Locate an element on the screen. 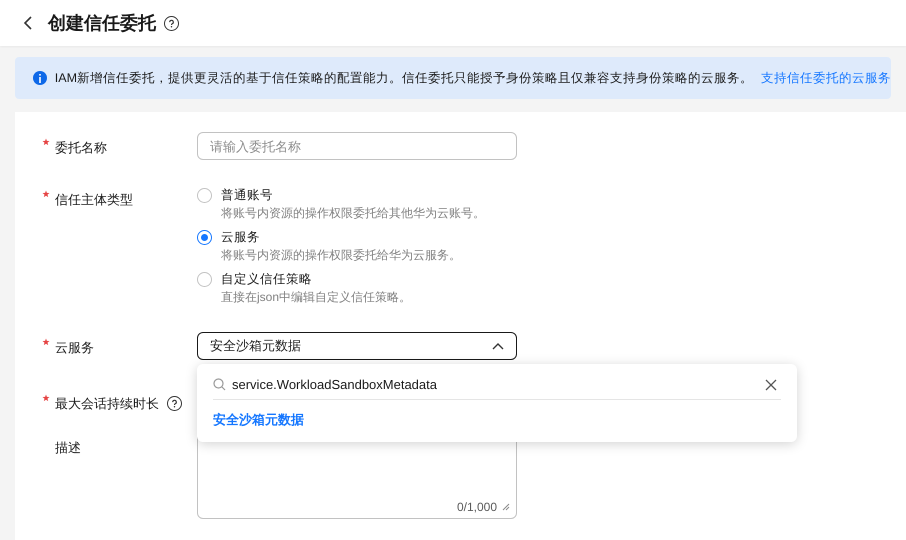 Image resolution: width=906 pixels, height=540 pixels. page-title: 创建信任委托 is located at coordinates (102, 23).